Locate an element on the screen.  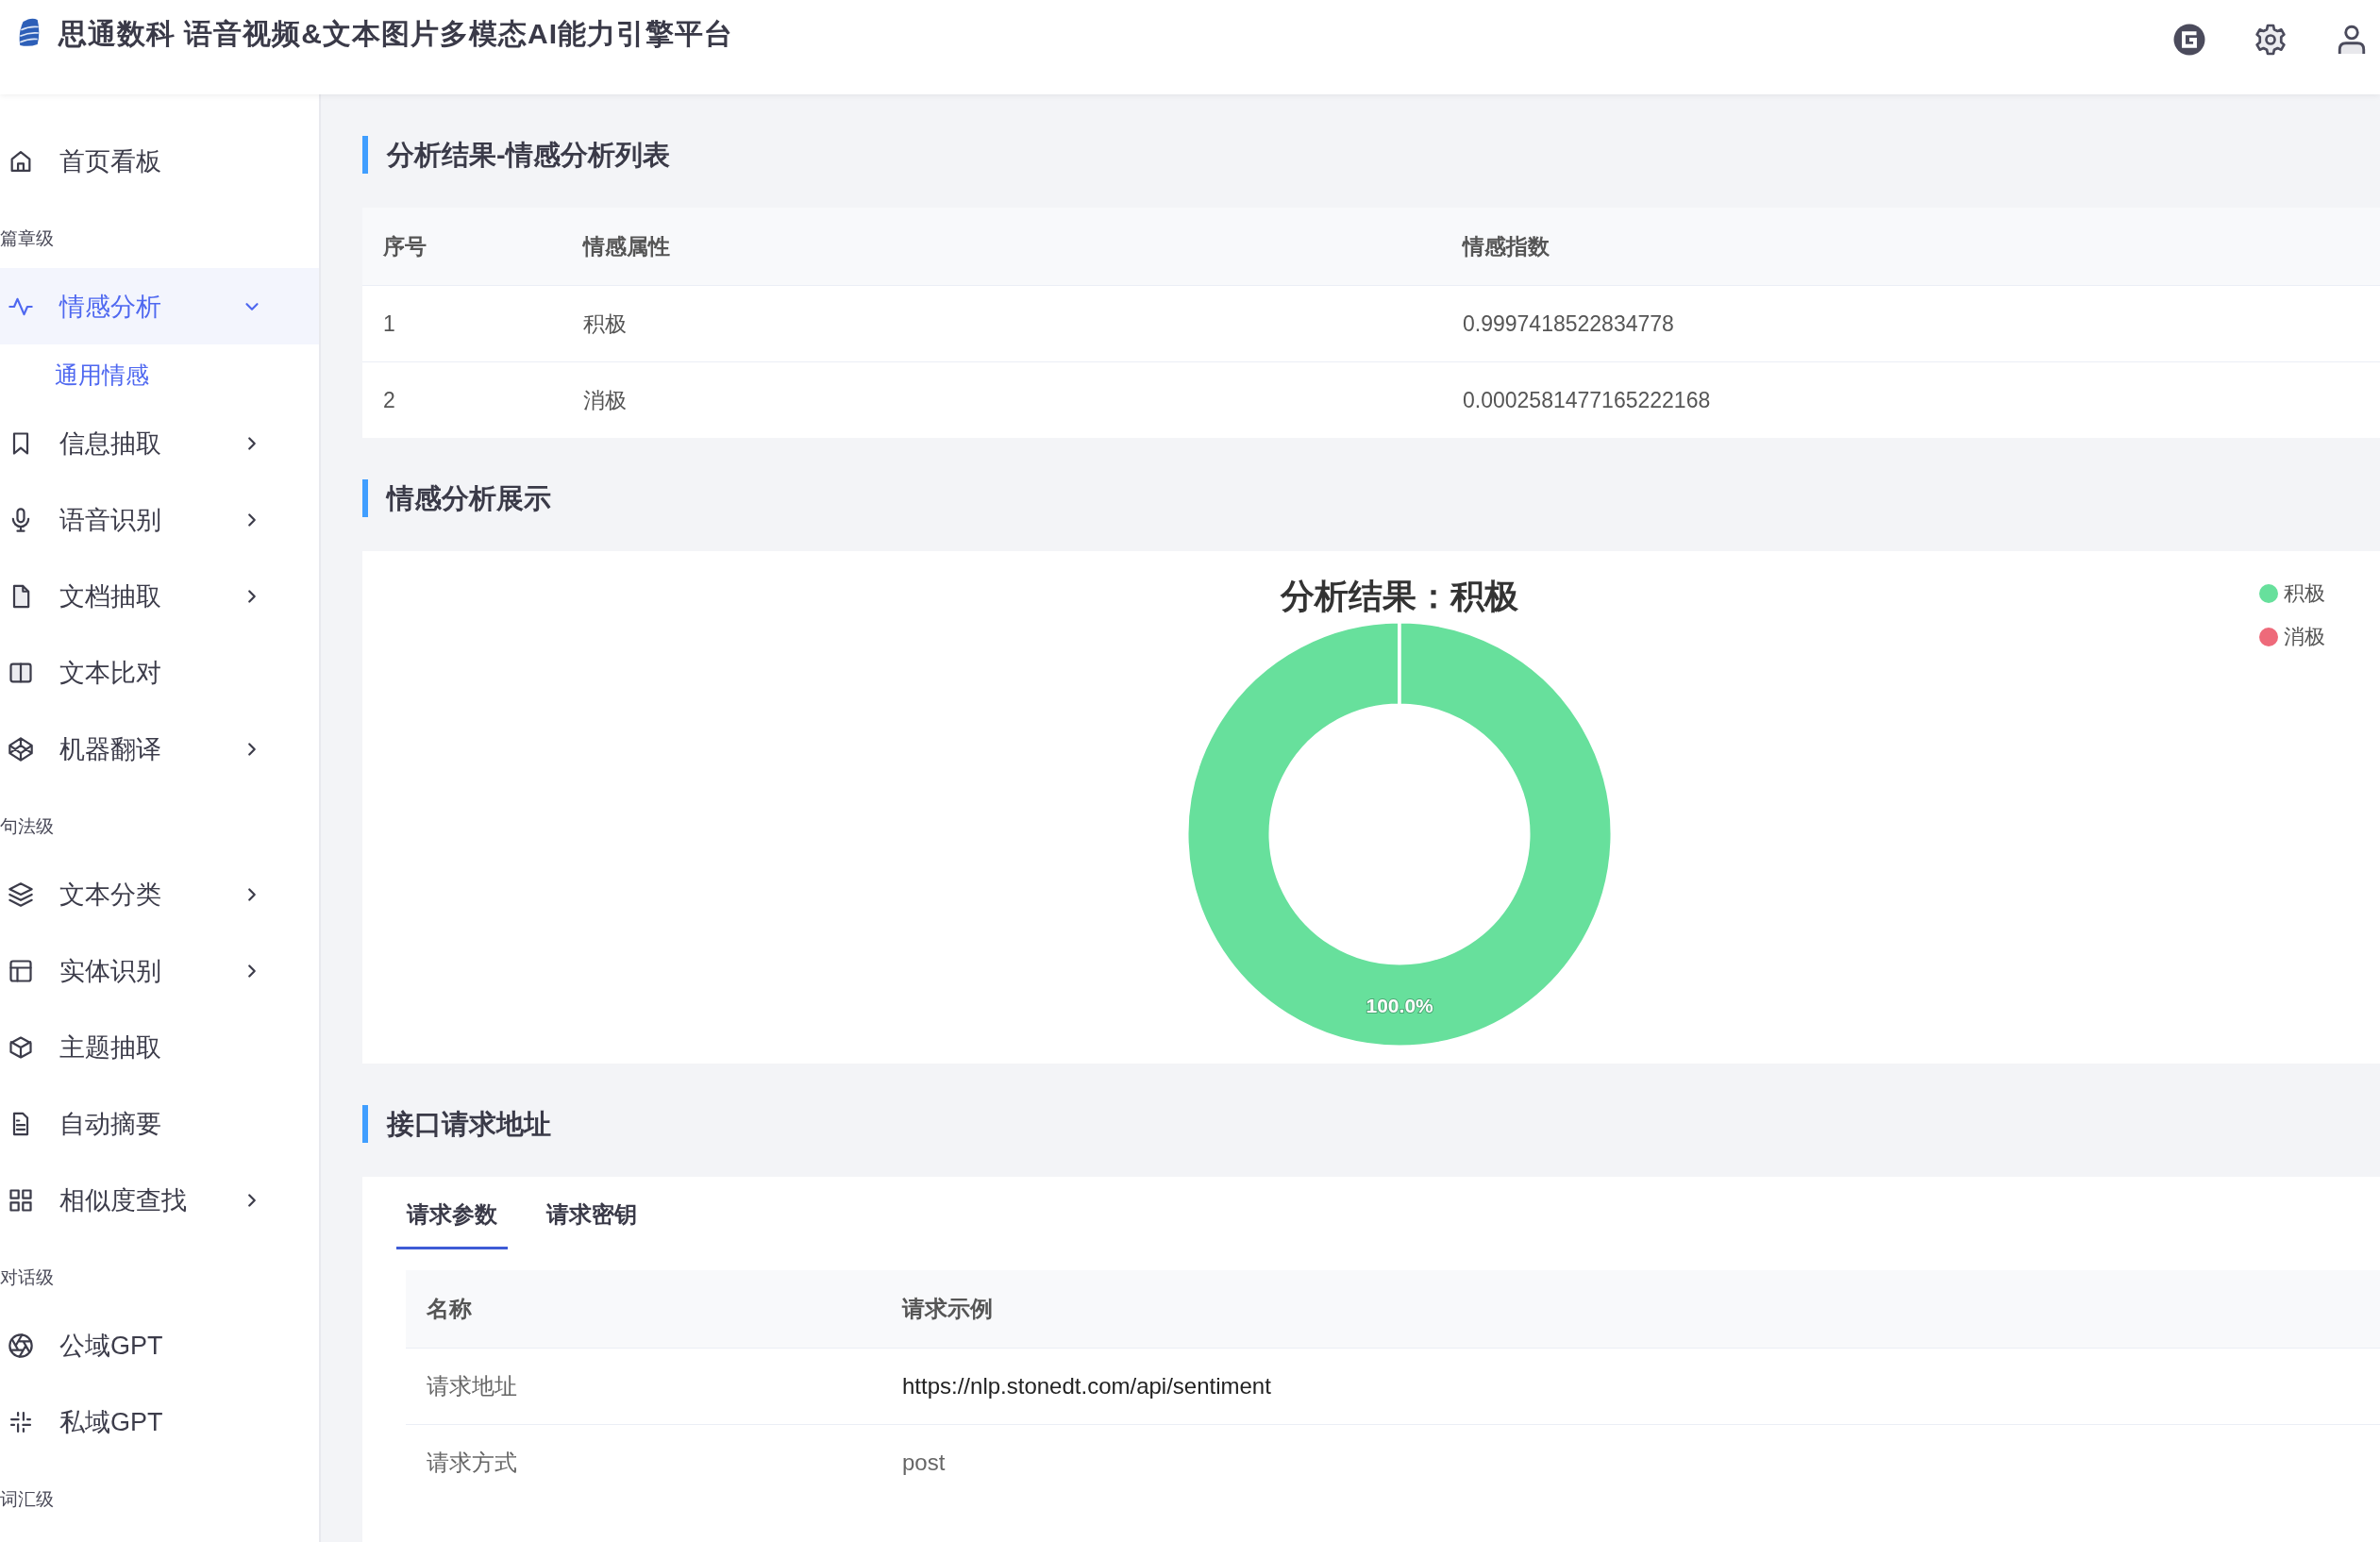
menu-group-label: 篇章级 is located at coordinates (27, 238).